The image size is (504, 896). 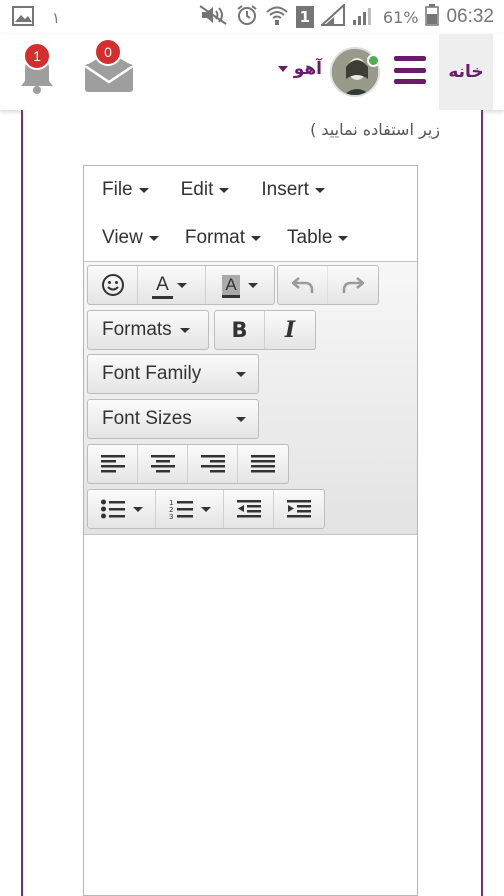 I want to click on align-right-icon, so click(x=212, y=464).